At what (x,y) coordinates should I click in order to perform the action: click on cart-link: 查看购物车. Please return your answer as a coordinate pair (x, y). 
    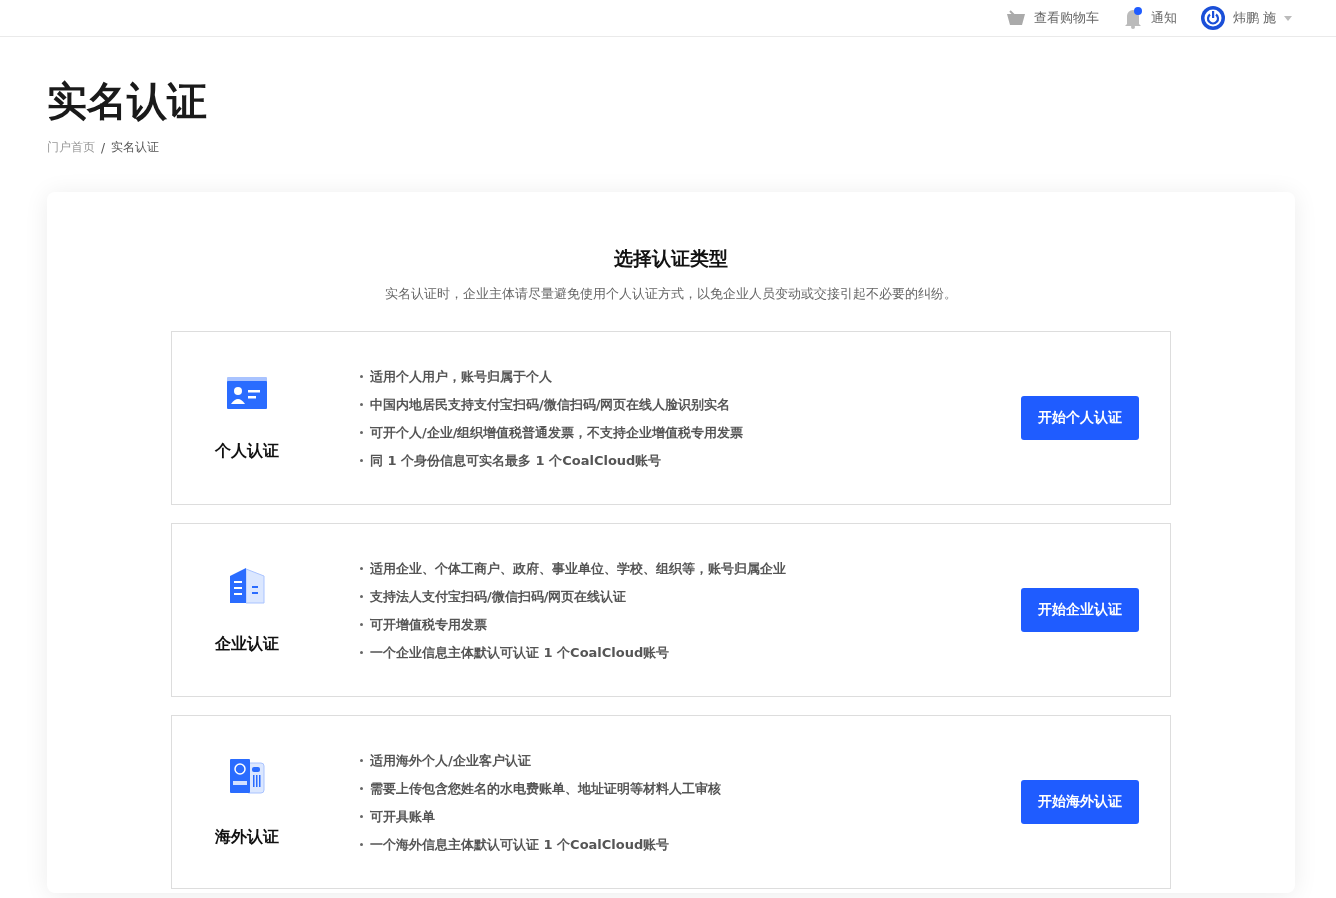
    Looking at the image, I should click on (1052, 18).